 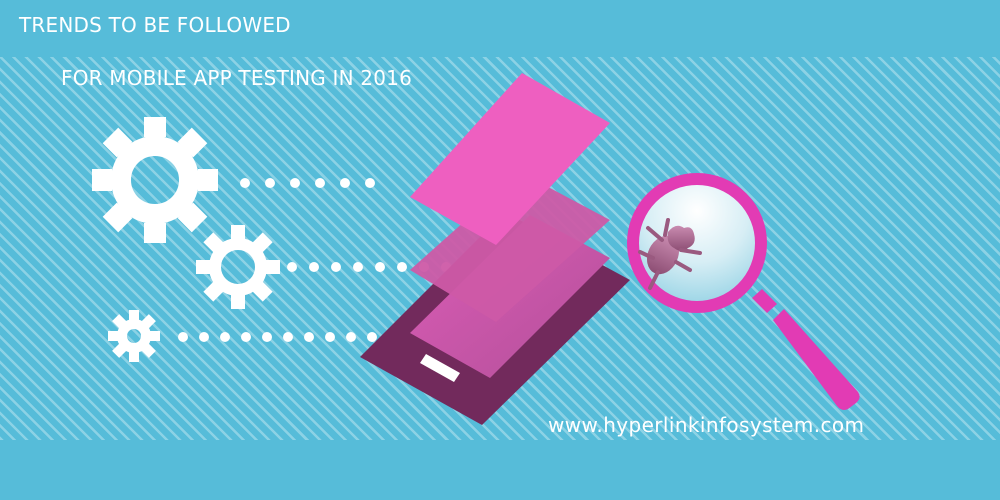 What do you see at coordinates (238, 267) in the screenshot?
I see `gear-icon-medium` at bounding box center [238, 267].